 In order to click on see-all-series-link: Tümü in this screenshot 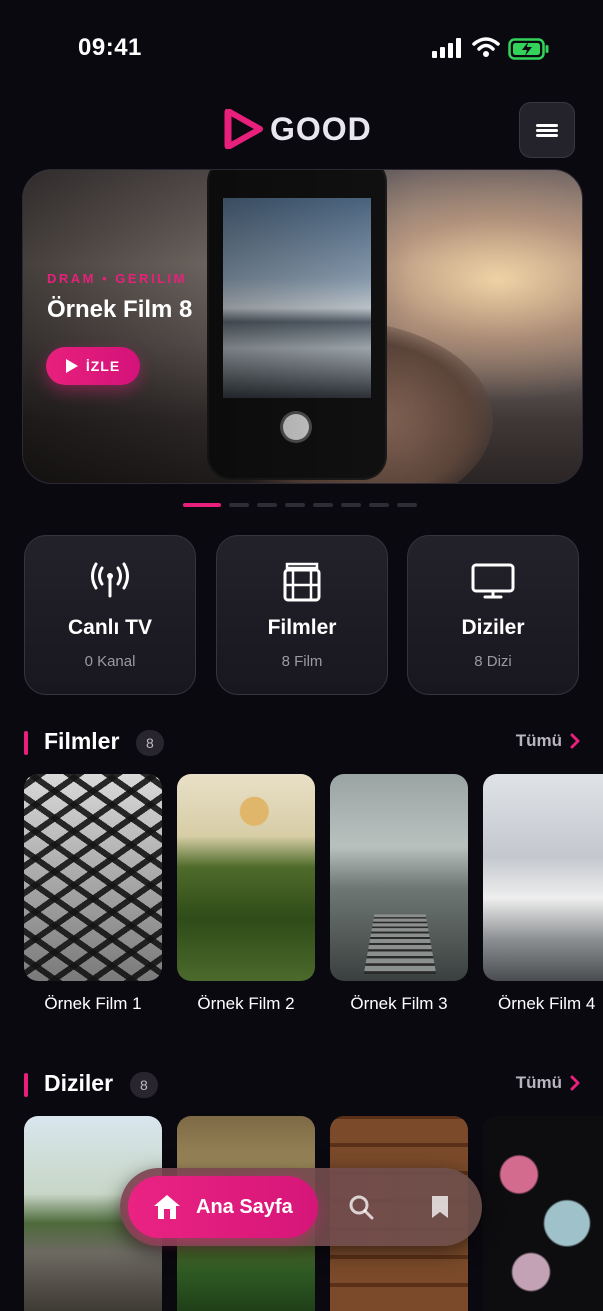, I will do `click(548, 1083)`.